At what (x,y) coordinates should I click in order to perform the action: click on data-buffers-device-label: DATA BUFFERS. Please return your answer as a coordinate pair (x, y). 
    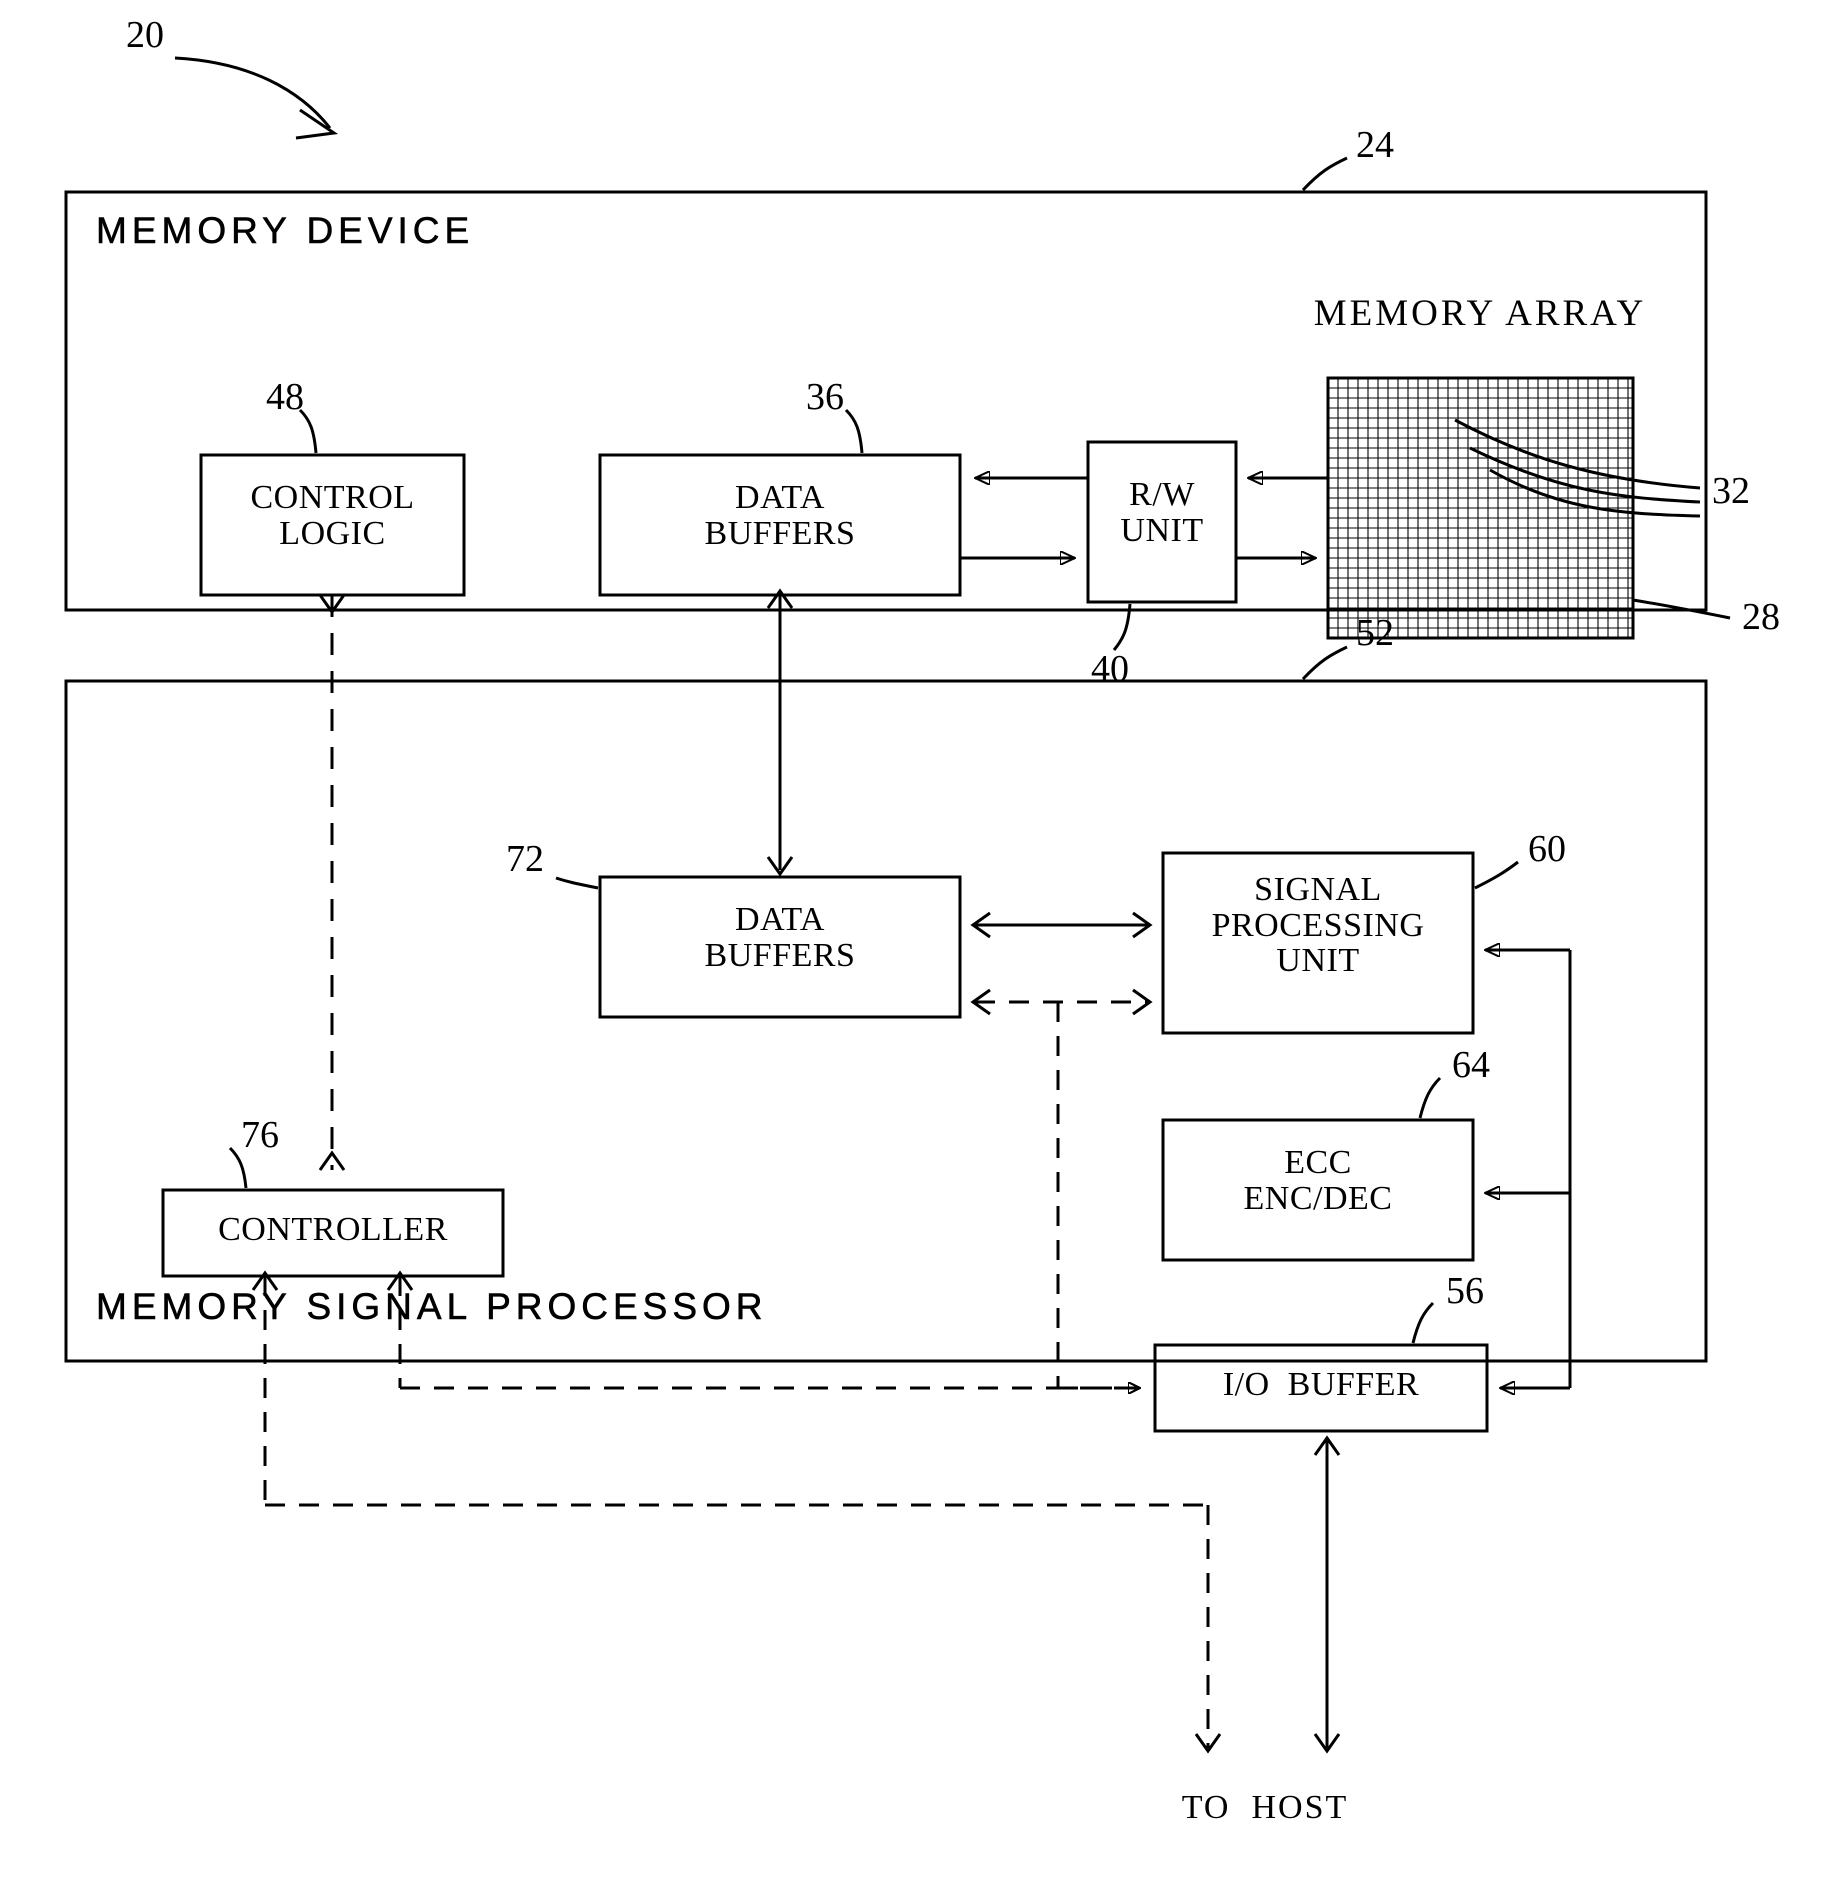
    Looking at the image, I should click on (780, 515).